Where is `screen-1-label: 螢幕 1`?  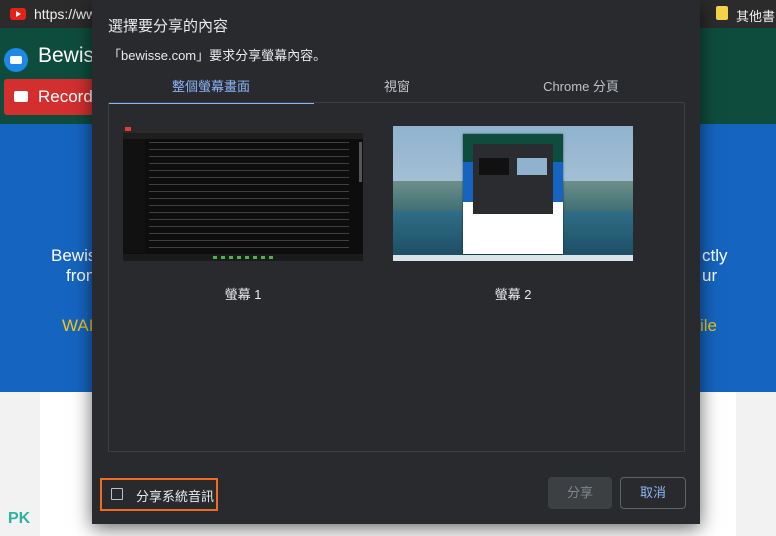
screen-1-label: 螢幕 1 is located at coordinates (243, 294).